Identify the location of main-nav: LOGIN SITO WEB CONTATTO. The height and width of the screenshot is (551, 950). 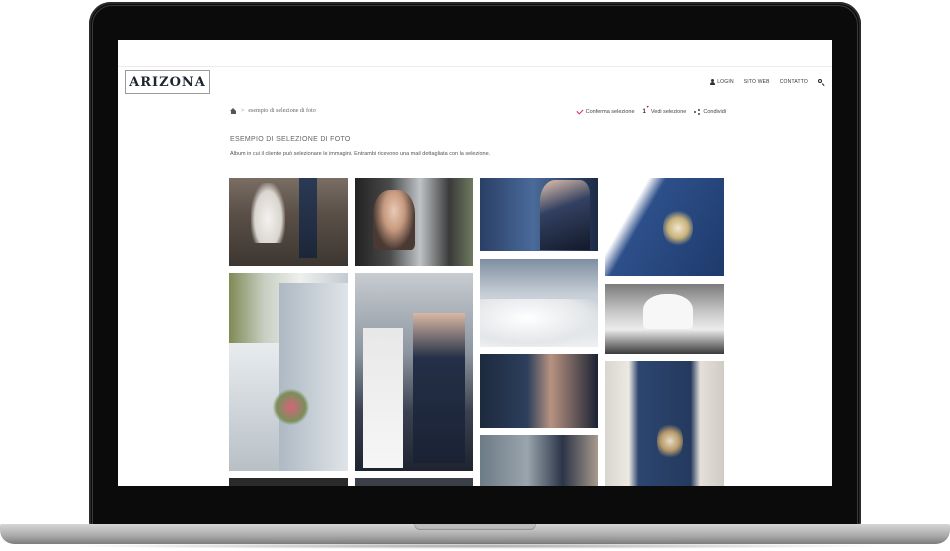
(767, 82).